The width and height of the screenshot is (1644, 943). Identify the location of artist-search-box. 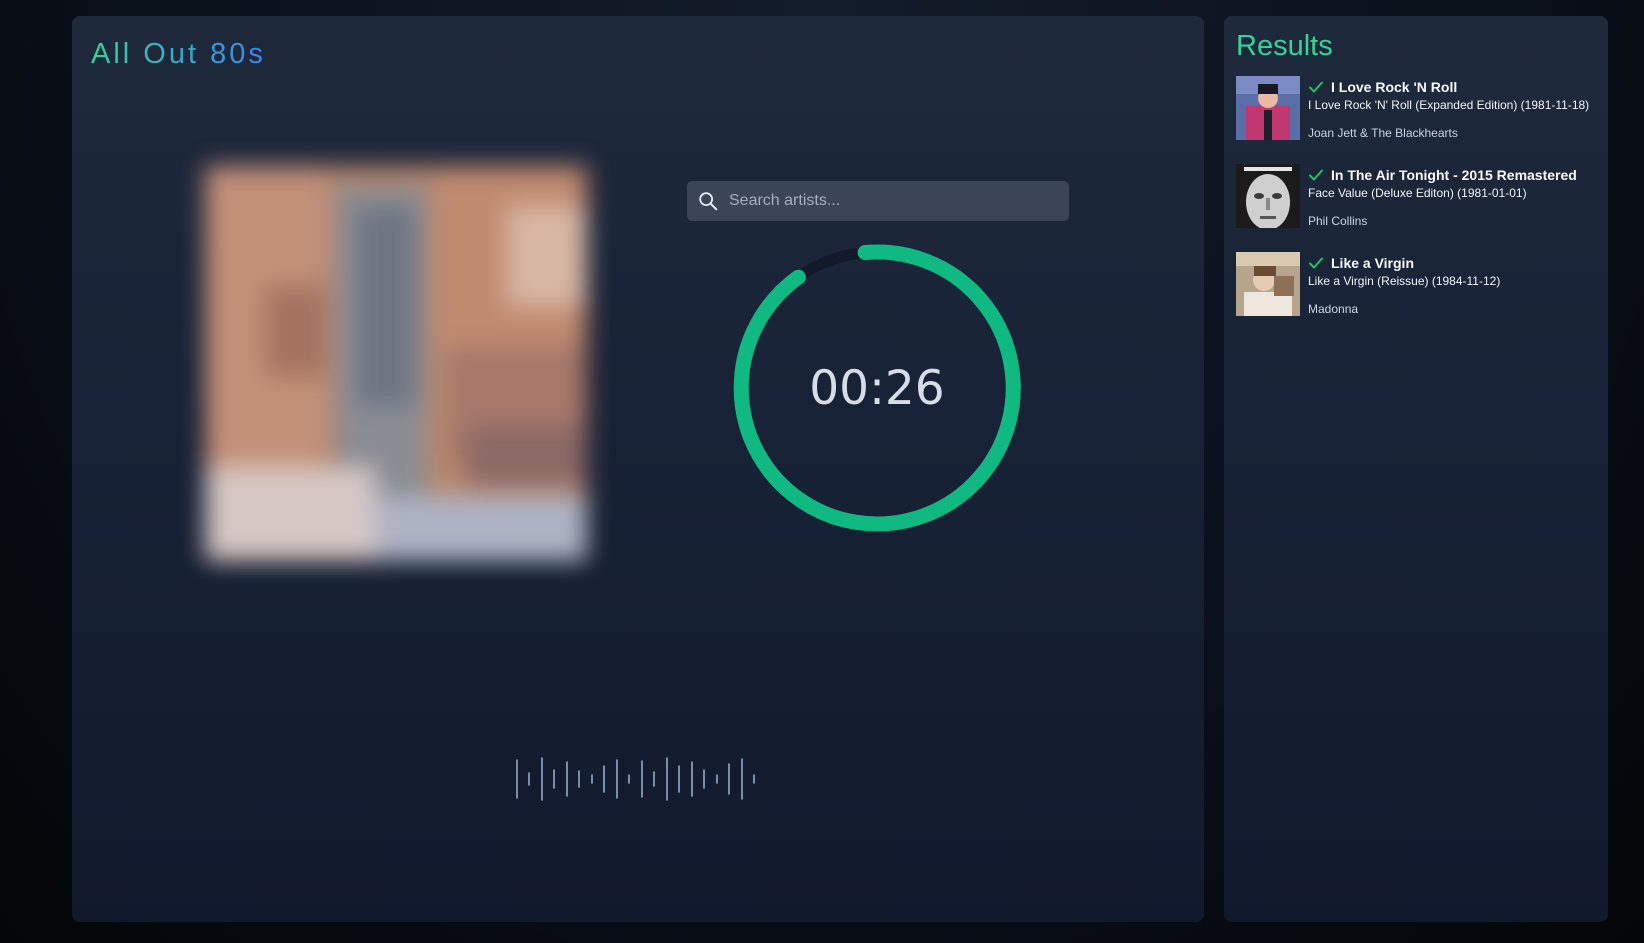
(878, 201).